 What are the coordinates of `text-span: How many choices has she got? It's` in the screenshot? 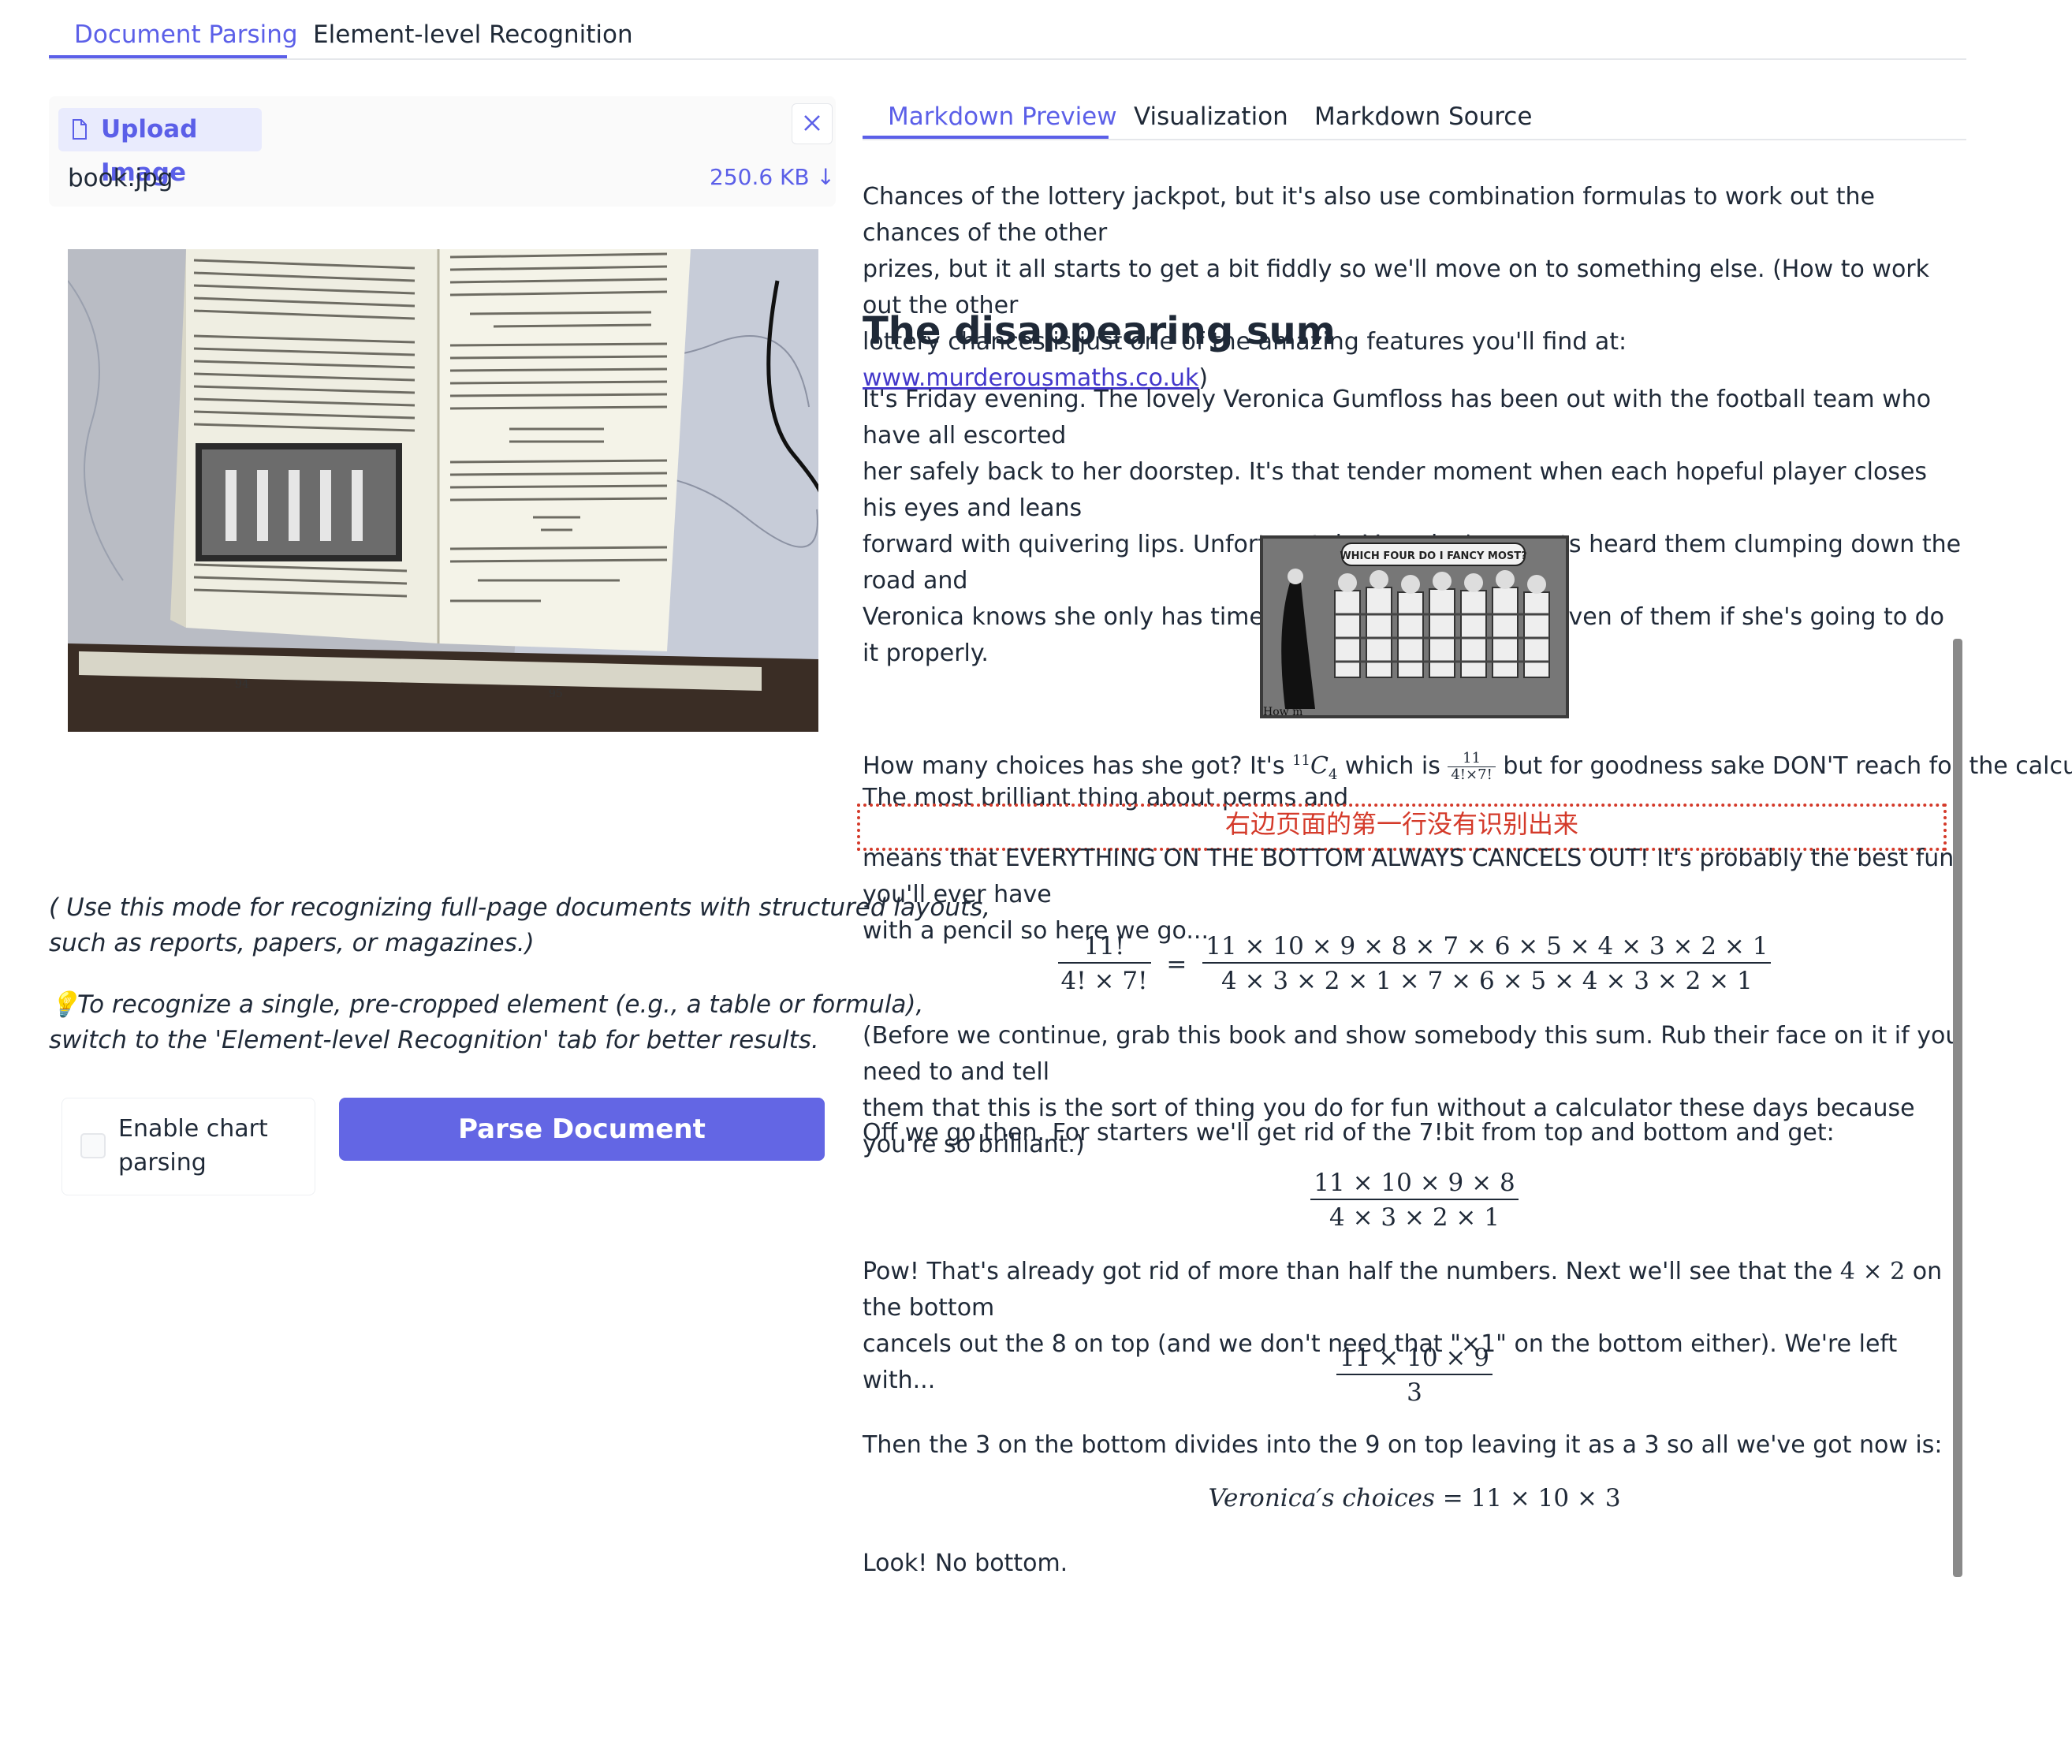 It's located at (1078, 766).